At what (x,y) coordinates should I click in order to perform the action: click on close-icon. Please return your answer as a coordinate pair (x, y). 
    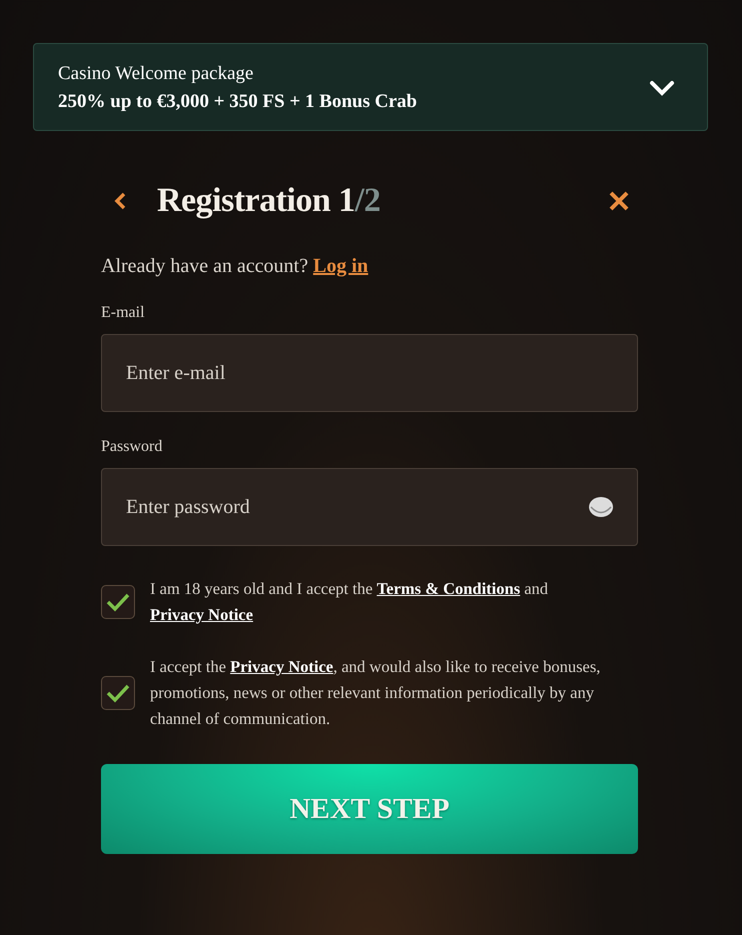
    Looking at the image, I should click on (619, 201).